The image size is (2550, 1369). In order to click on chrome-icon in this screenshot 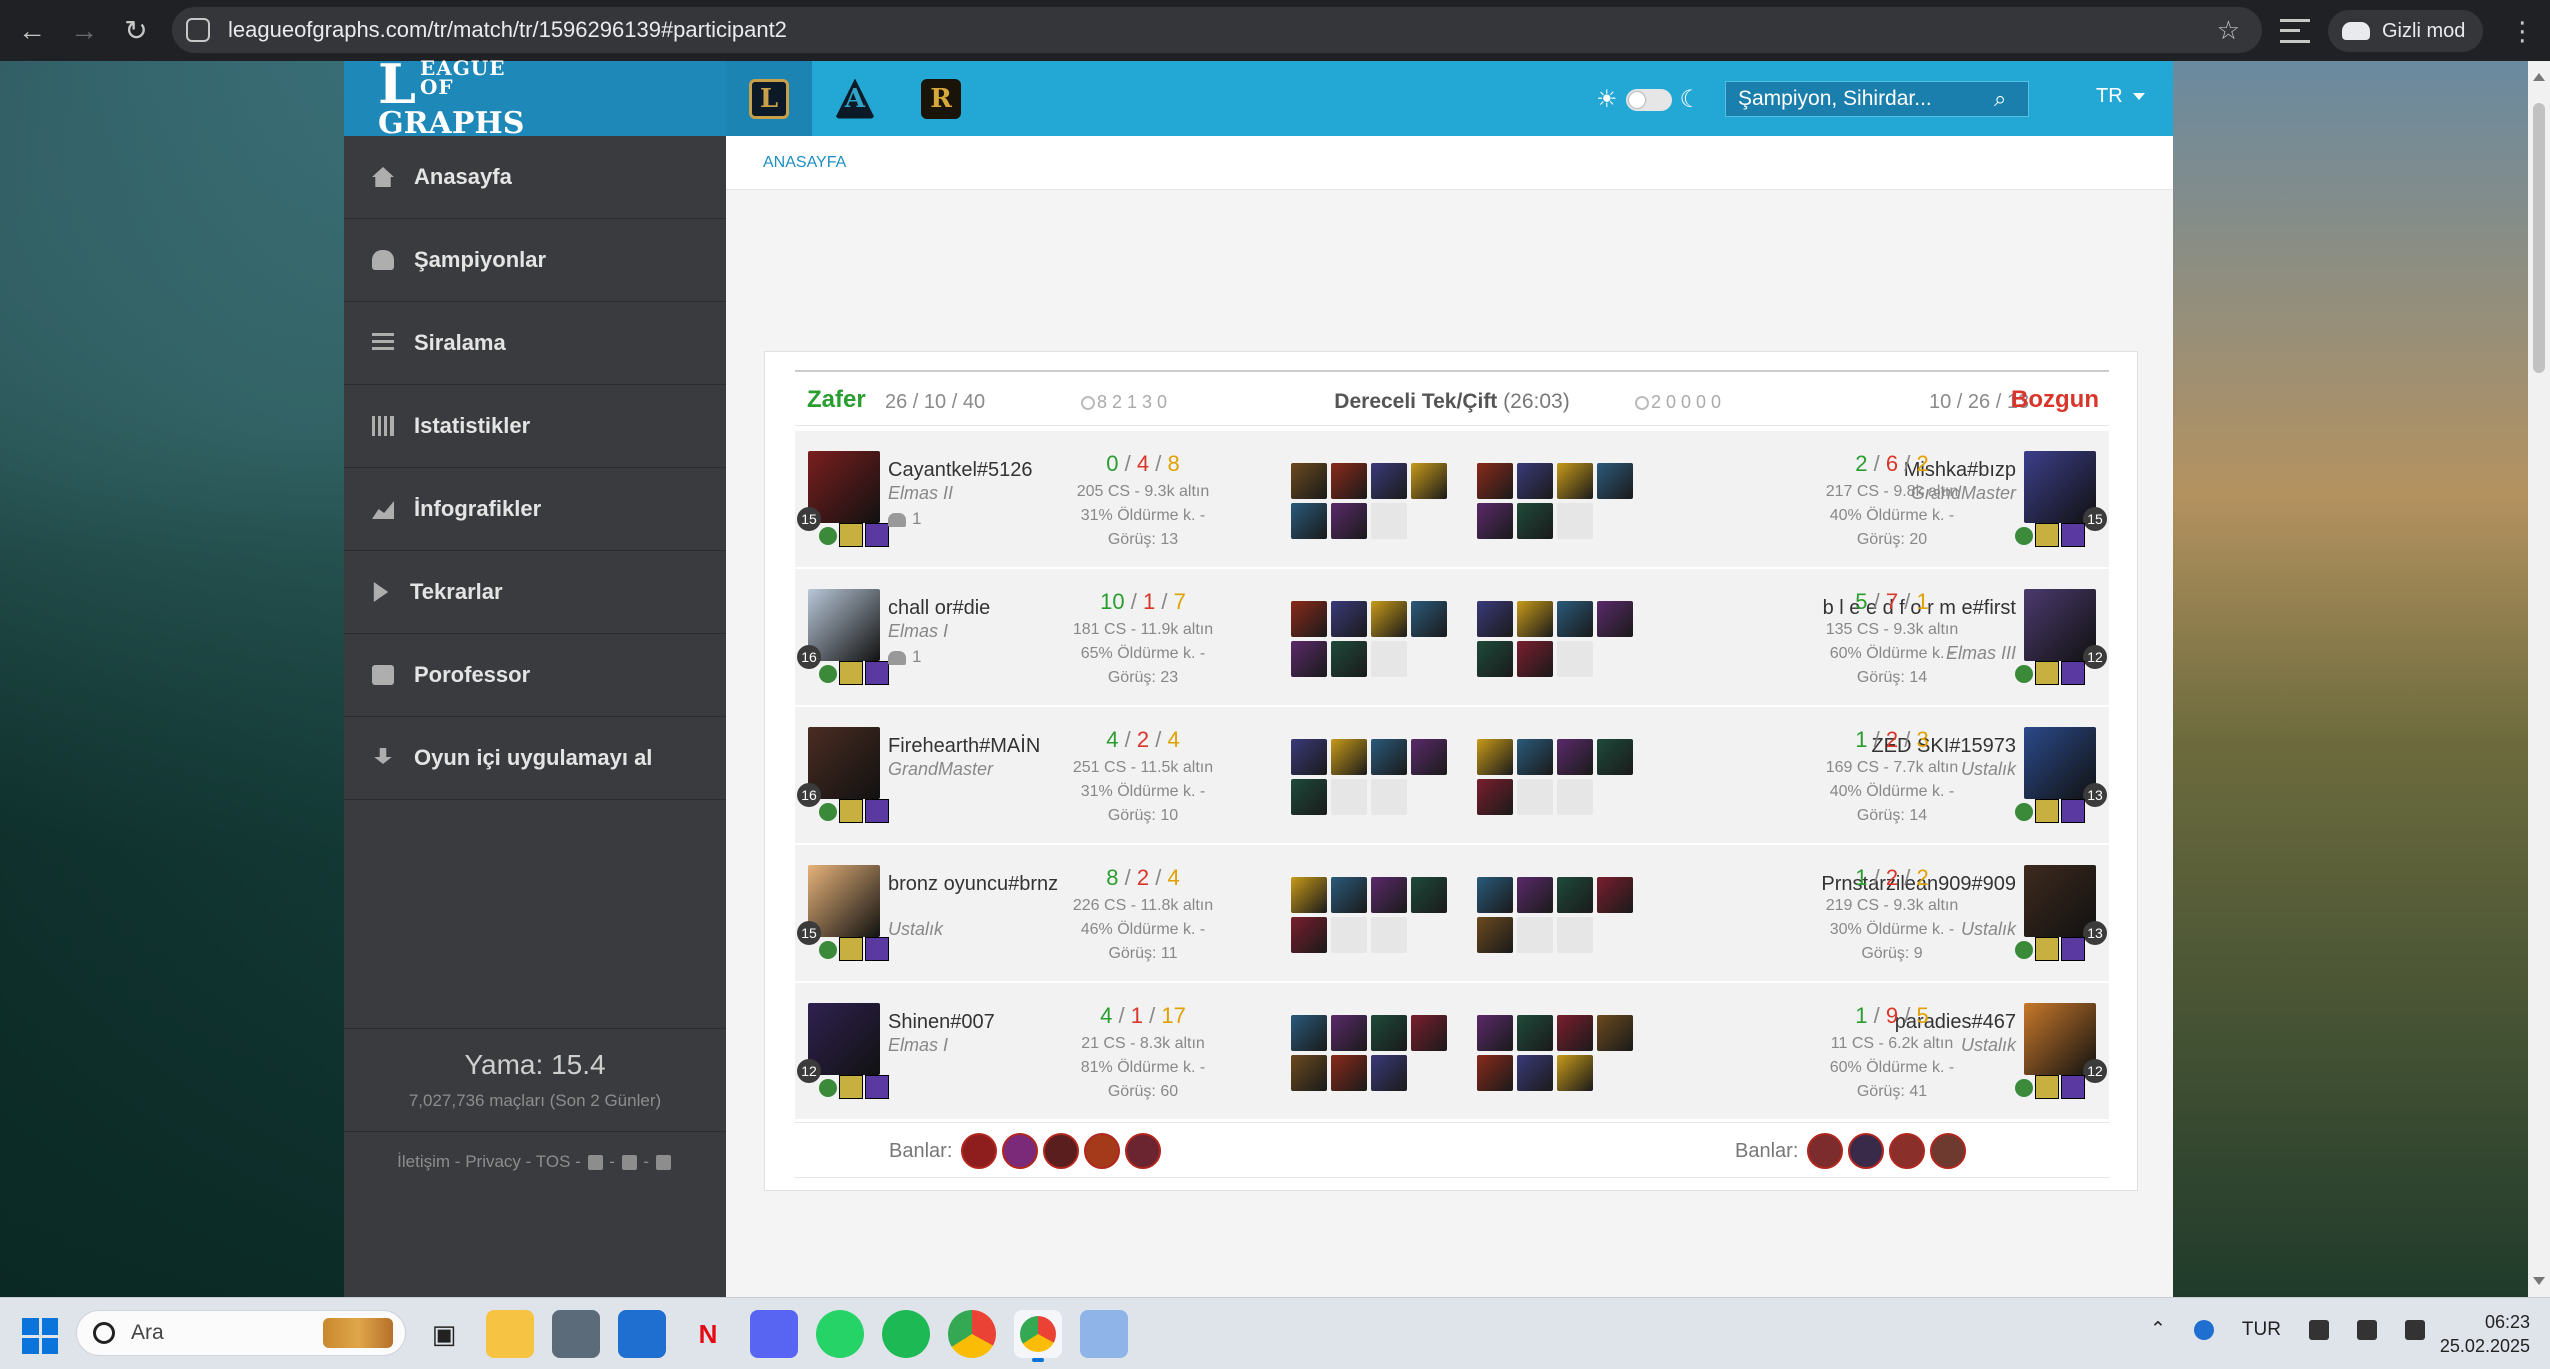, I will do `click(972, 1334)`.